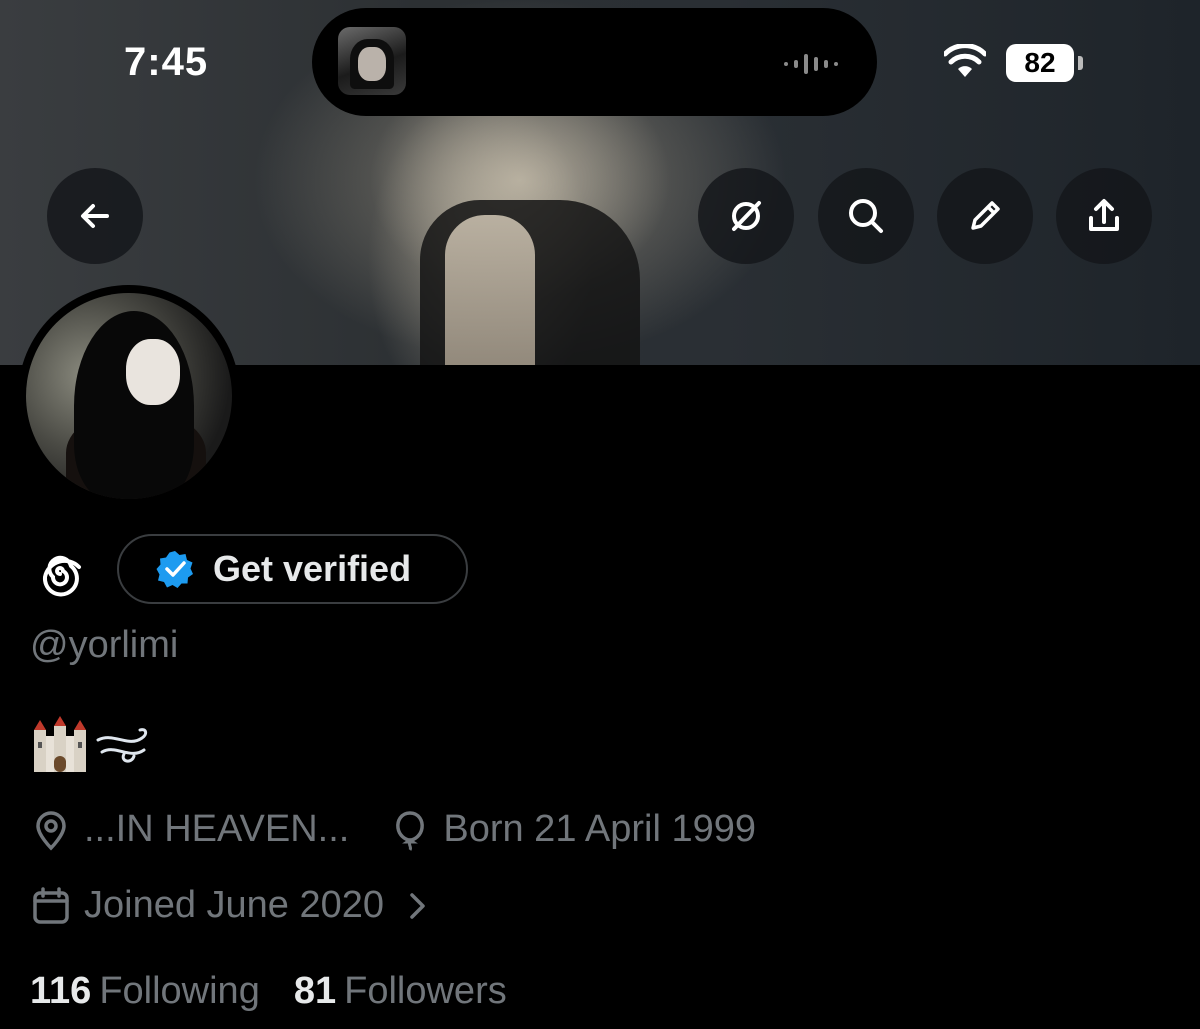 Image resolution: width=1200 pixels, height=1029 pixels. What do you see at coordinates (312, 568) in the screenshot?
I see `get-verified-label: Get verified` at bounding box center [312, 568].